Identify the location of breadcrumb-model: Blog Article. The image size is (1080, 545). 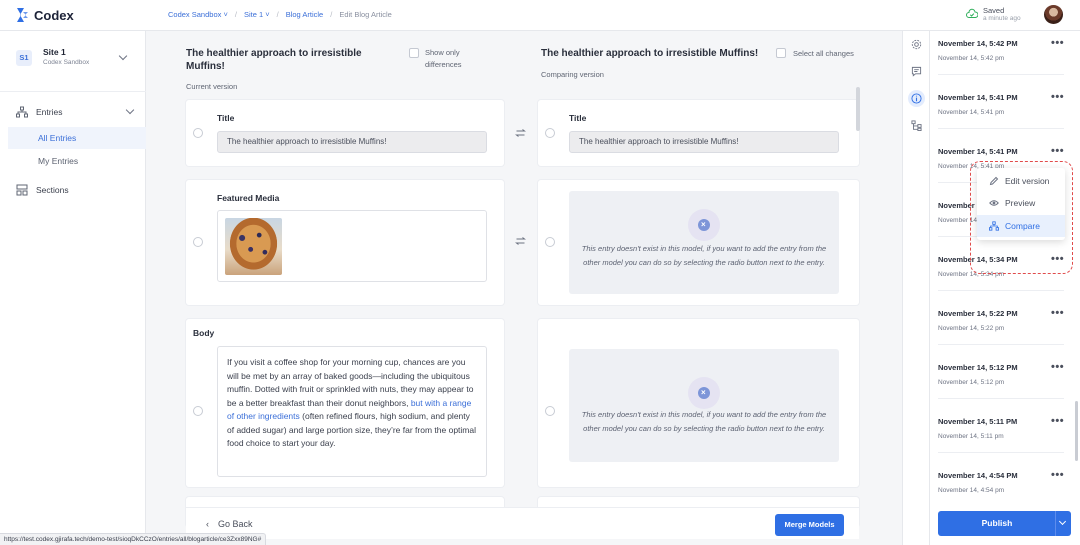
(305, 14).